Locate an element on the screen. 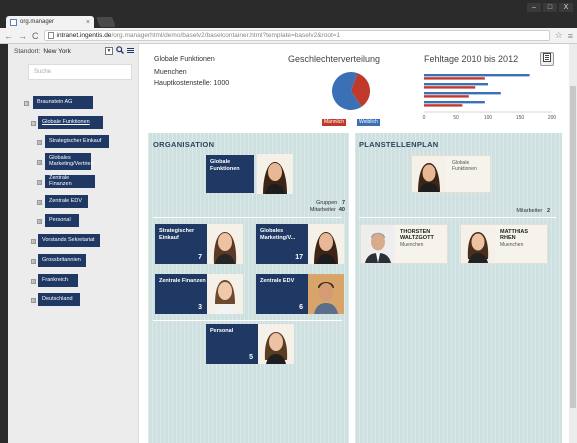 The image size is (577, 443). org-unit-card: Zentrale Finanzen 3 is located at coordinates (181, 294).